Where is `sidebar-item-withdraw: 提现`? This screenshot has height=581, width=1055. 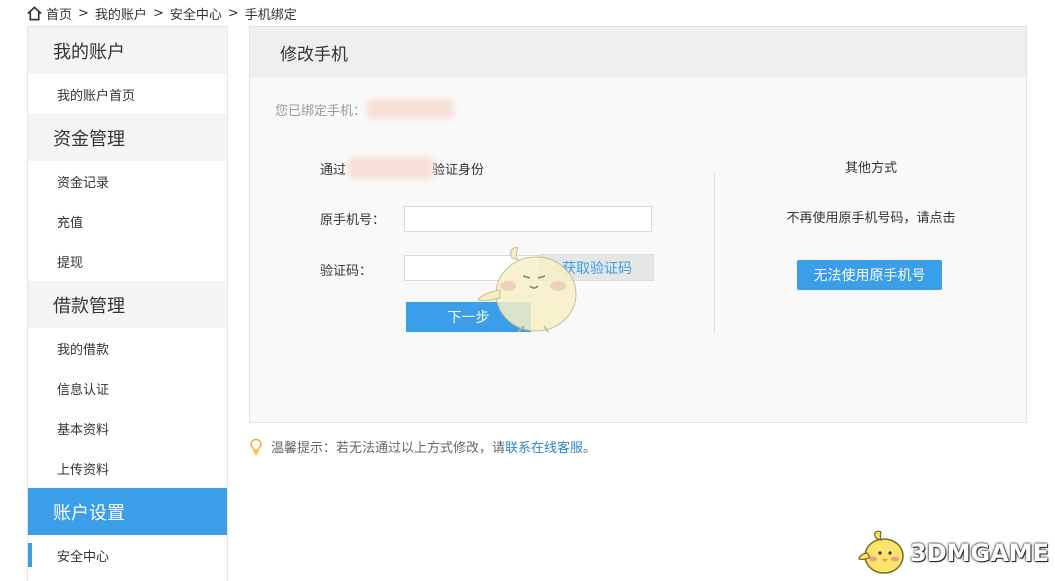 sidebar-item-withdraw: 提现 is located at coordinates (127, 261).